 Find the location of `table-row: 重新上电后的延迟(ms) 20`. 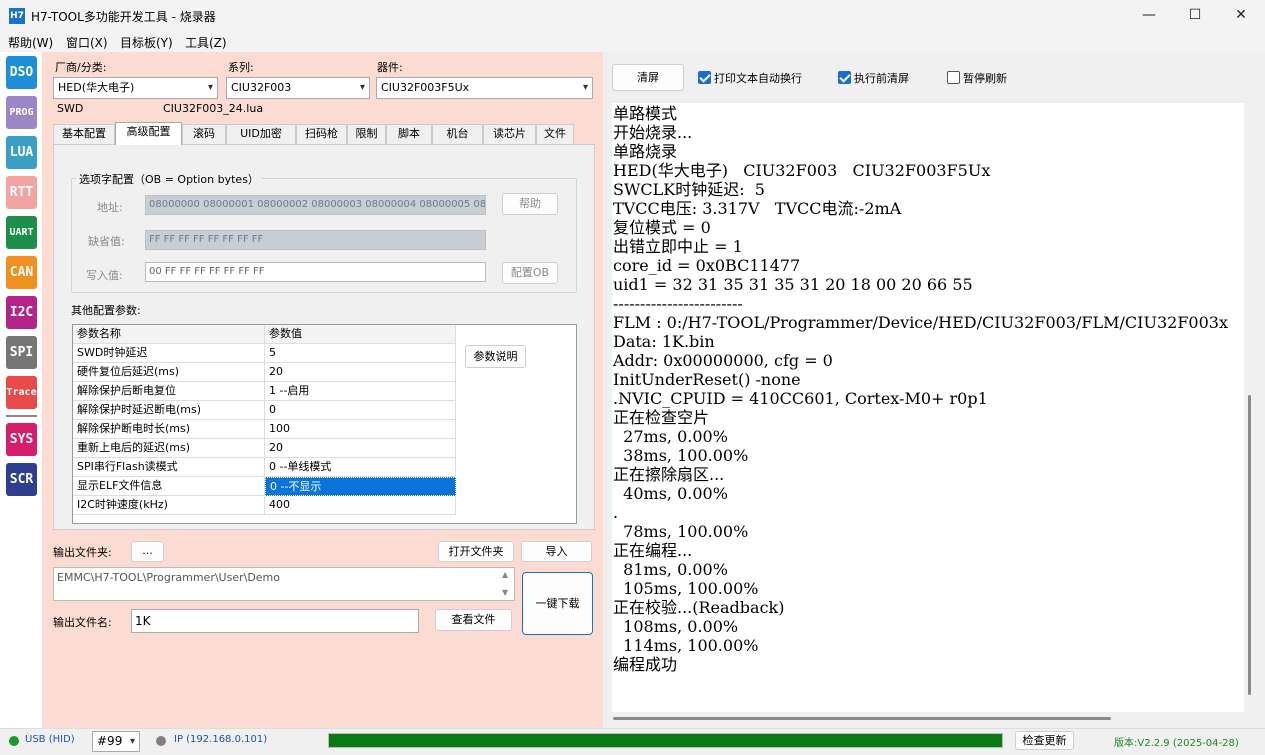

table-row: 重新上电后的延迟(ms) 20 is located at coordinates (264, 448).